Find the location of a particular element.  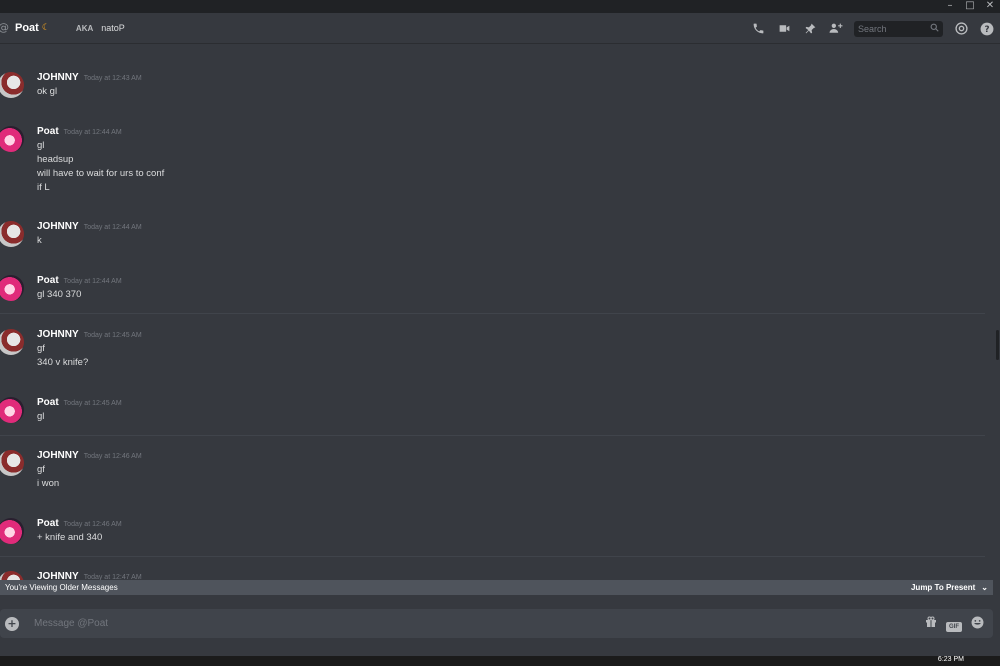

taskbar-clock: 6:23 PM is located at coordinates (950, 659).